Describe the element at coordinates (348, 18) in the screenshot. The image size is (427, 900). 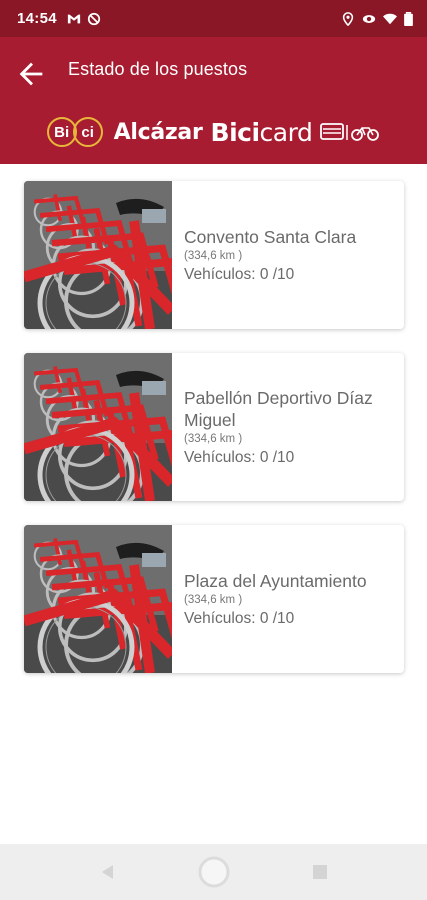
I see `location-icon` at that location.